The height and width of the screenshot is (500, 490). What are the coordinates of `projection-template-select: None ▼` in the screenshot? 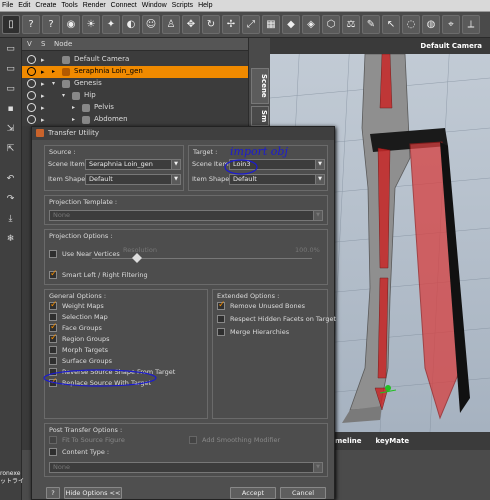 It's located at (186, 215).